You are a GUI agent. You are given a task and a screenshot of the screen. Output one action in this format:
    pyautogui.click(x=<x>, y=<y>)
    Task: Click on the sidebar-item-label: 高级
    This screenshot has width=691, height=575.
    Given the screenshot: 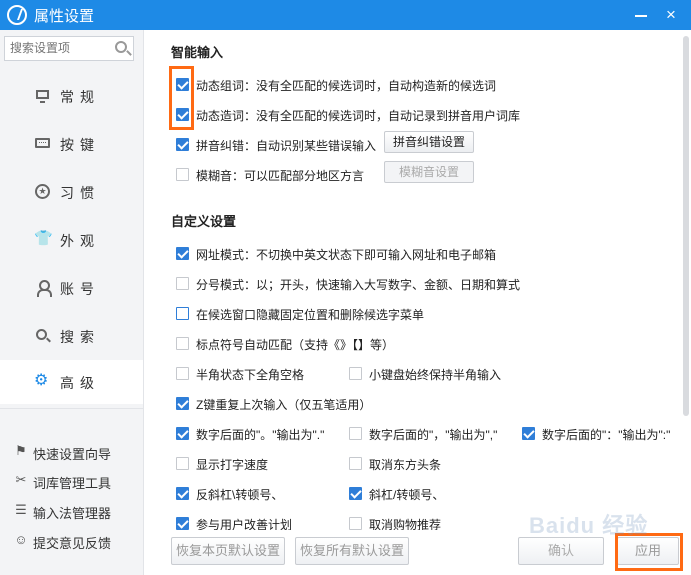 What is the action you would take?
    pyautogui.click(x=80, y=383)
    